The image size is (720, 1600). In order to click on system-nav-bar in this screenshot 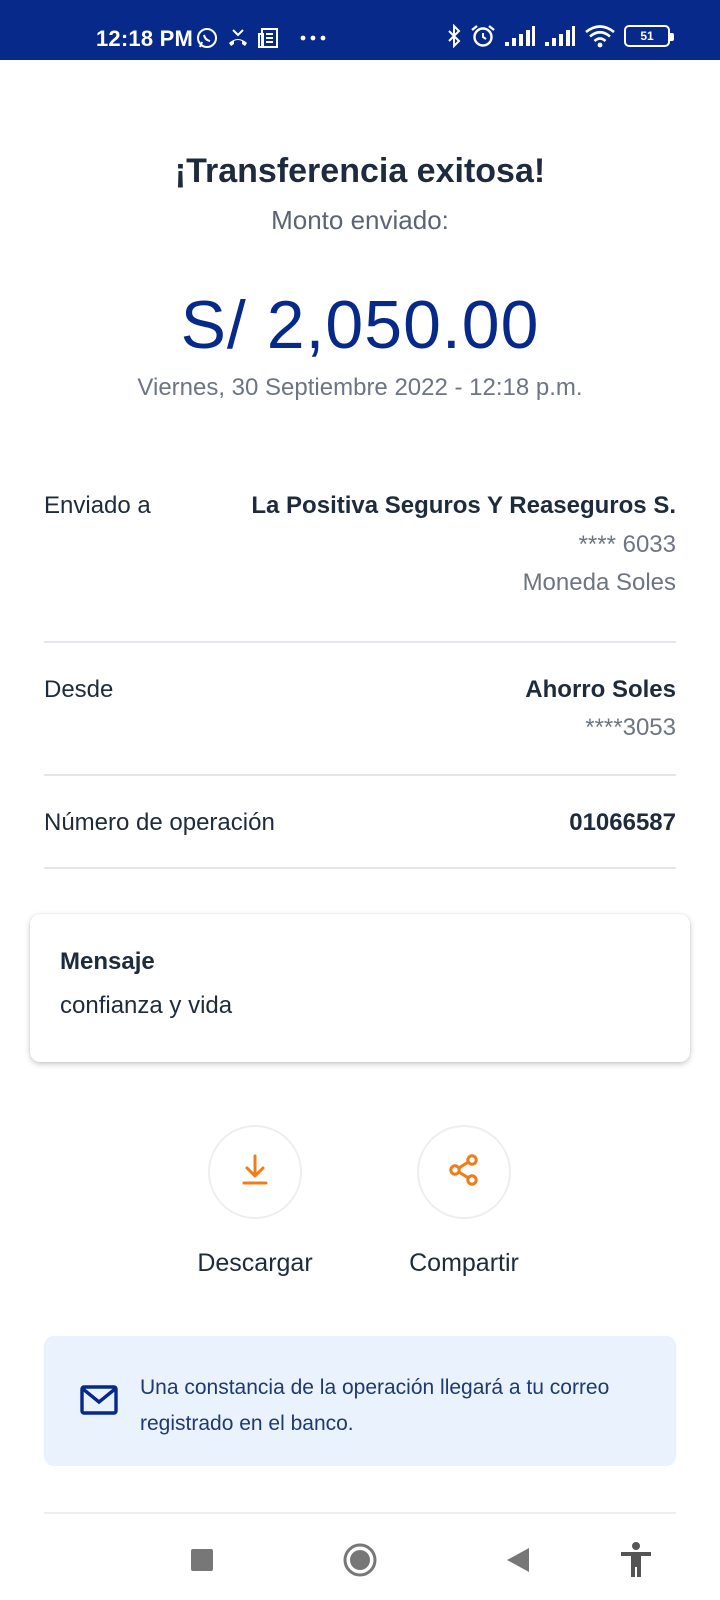, I will do `click(360, 1558)`.